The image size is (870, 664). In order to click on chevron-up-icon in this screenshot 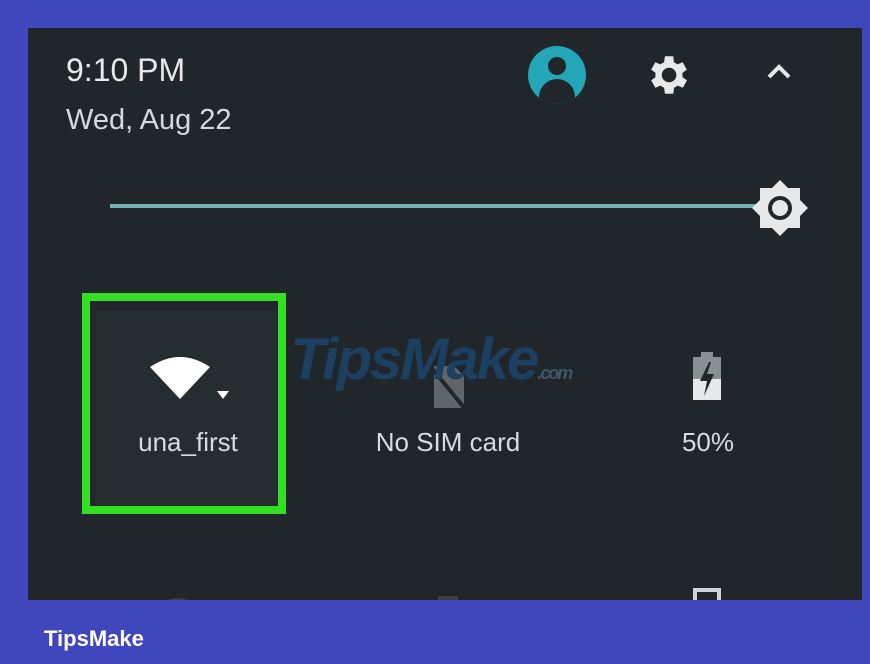, I will do `click(779, 71)`.